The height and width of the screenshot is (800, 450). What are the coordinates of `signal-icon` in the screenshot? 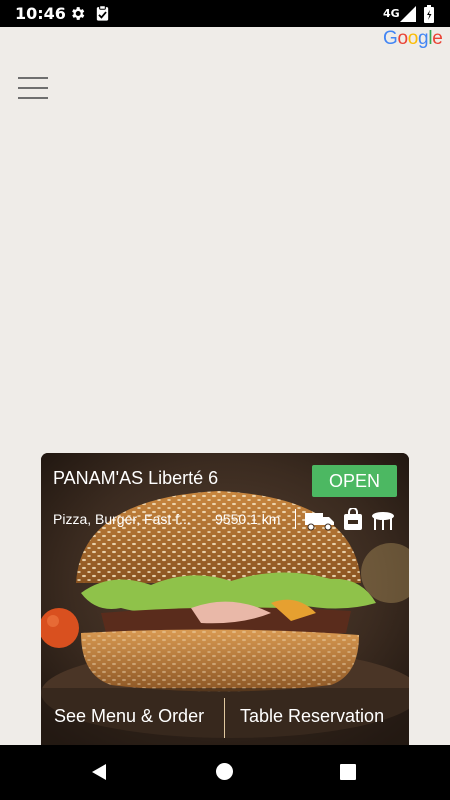 It's located at (408, 16).